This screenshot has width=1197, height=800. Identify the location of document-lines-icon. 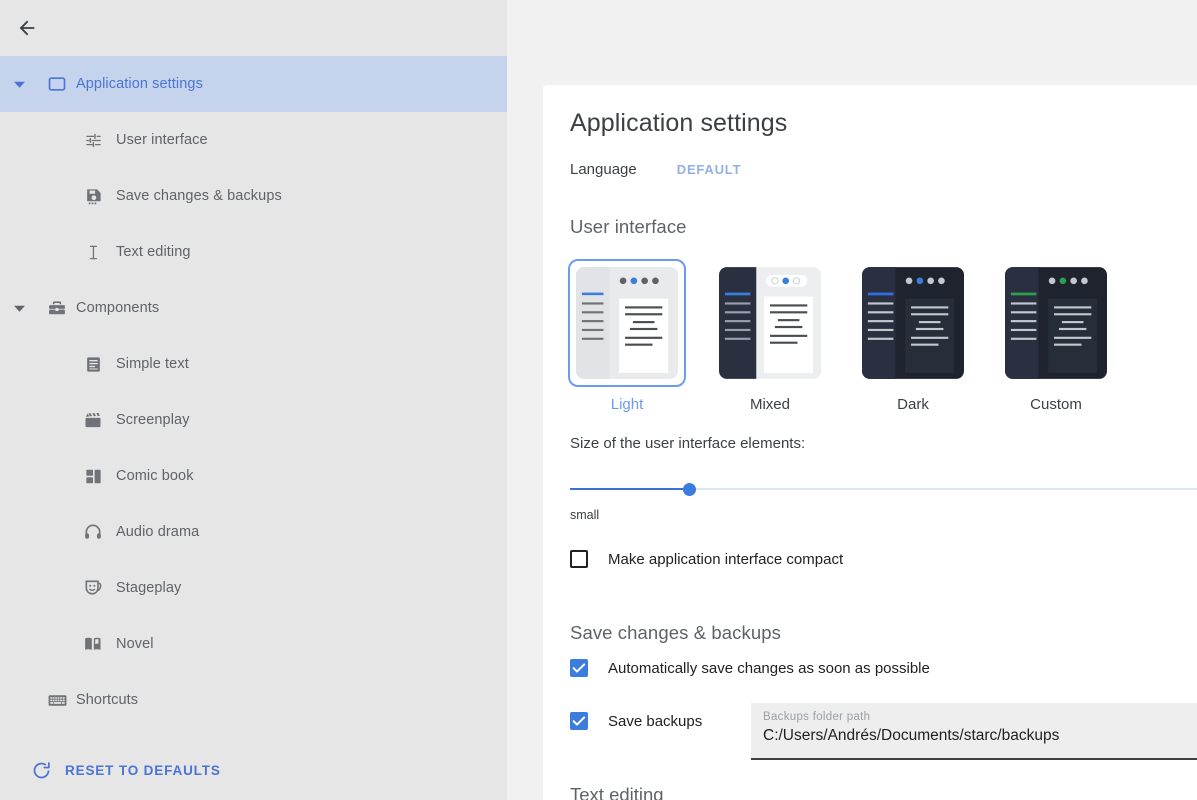
(93, 364).